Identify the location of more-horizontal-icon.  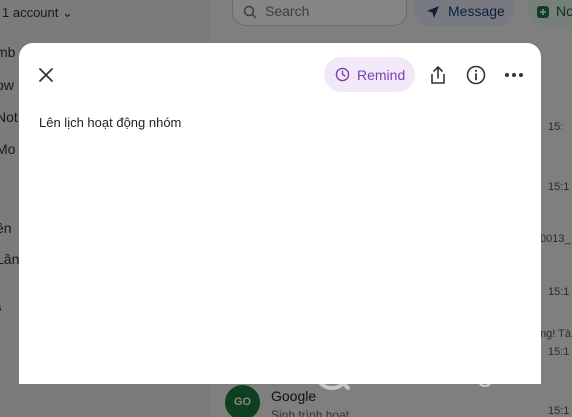
(514, 75).